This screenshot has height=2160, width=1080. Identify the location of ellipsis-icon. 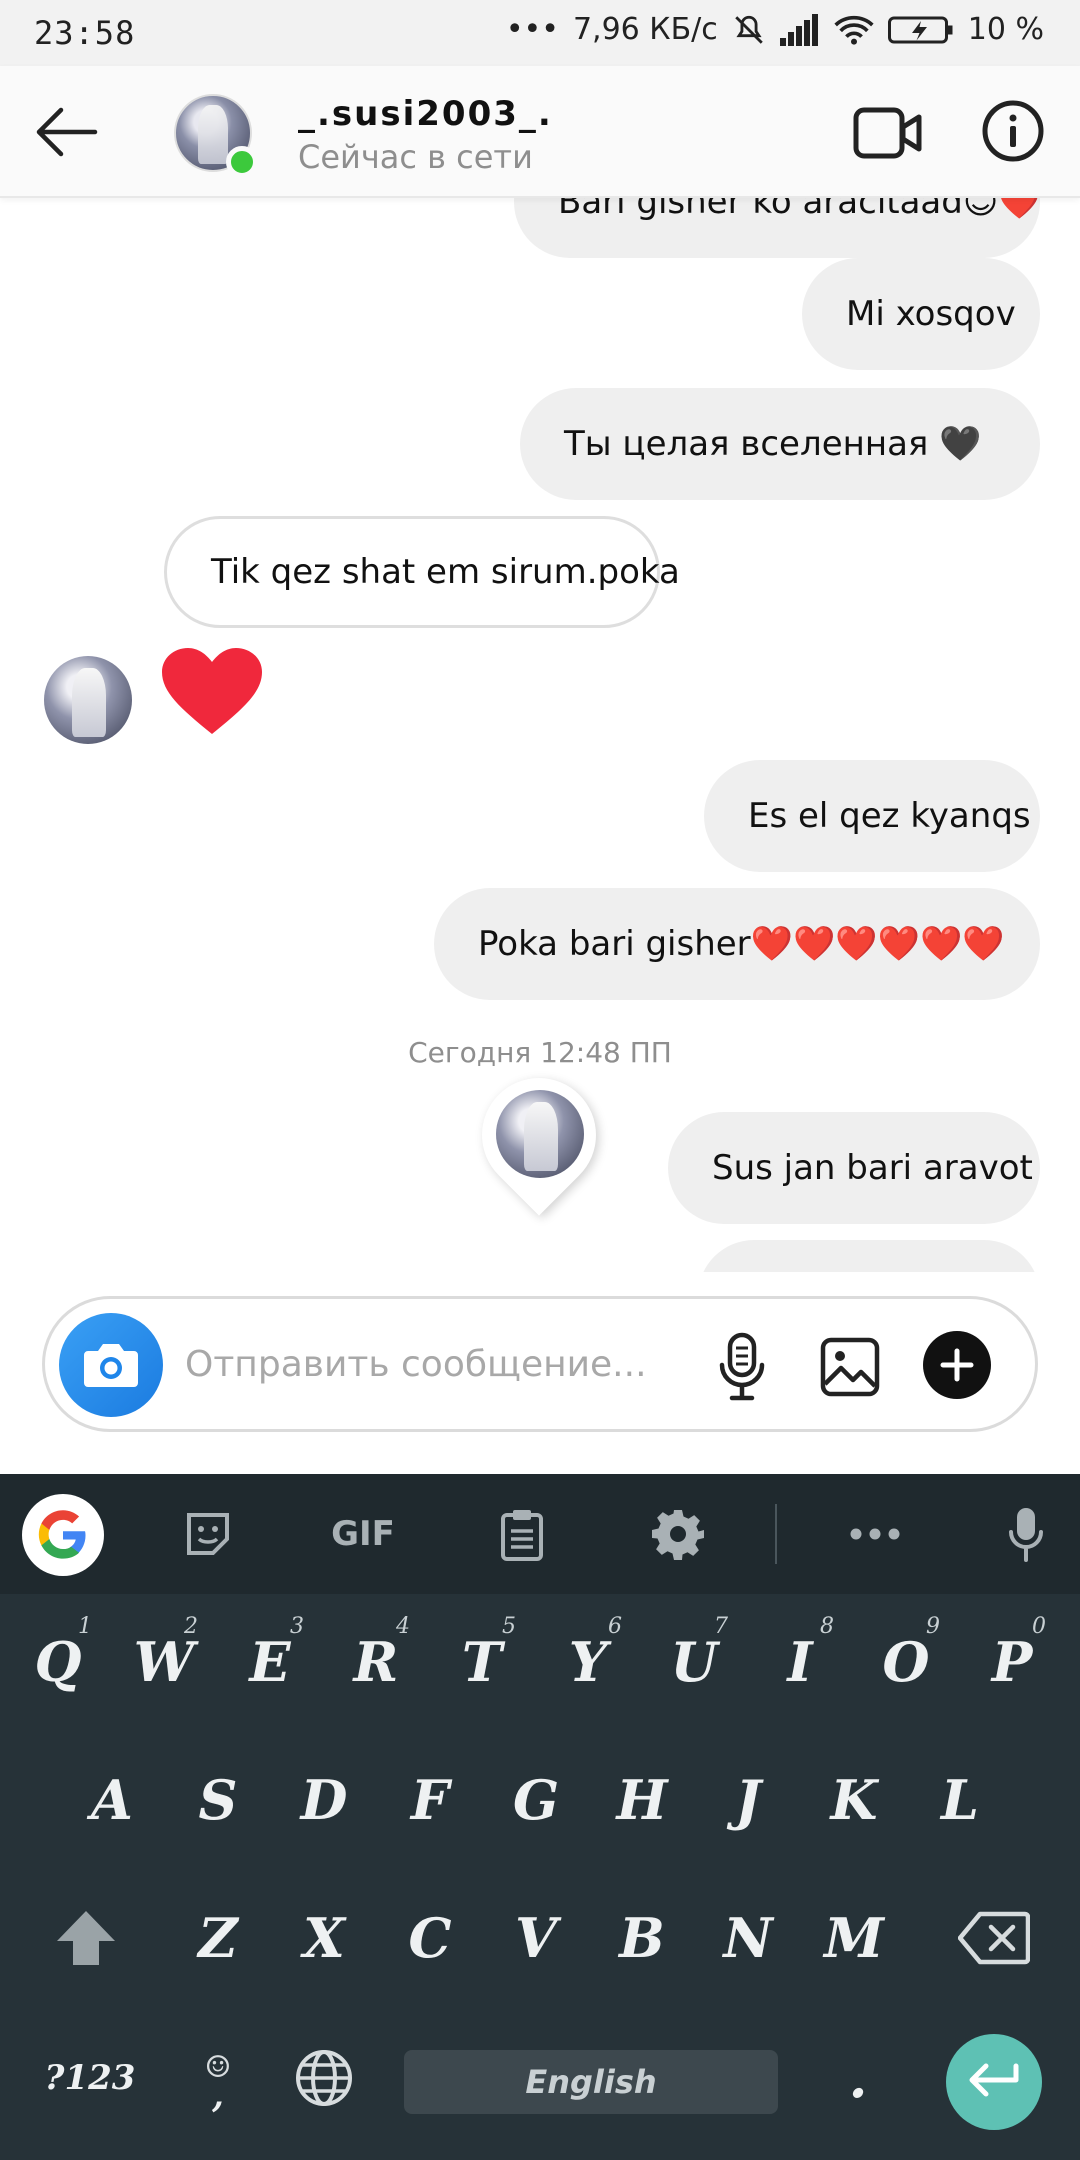
(875, 1534).